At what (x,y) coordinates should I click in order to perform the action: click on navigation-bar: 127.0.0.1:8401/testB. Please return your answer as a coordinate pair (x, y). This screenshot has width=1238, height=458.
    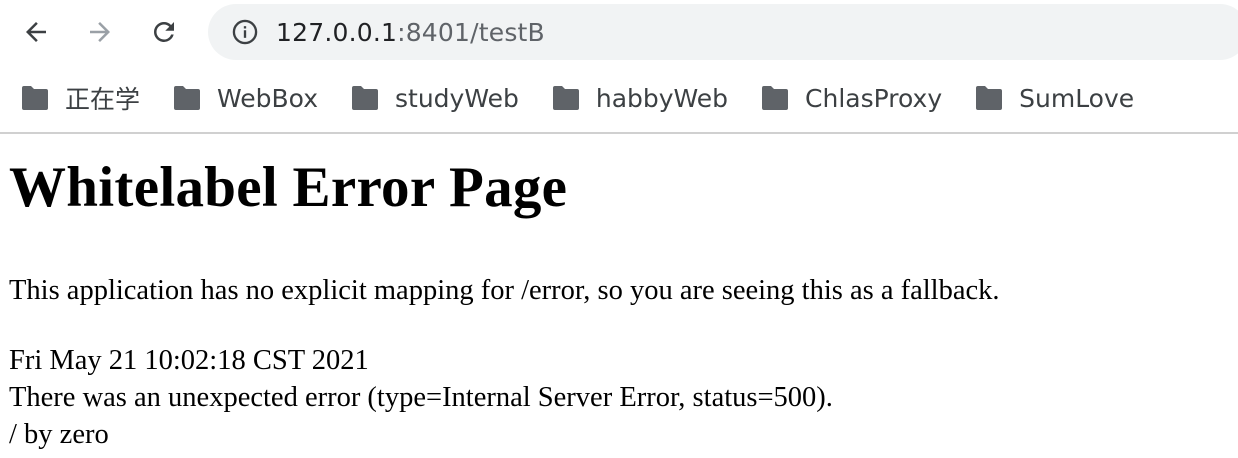
    Looking at the image, I should click on (619, 32).